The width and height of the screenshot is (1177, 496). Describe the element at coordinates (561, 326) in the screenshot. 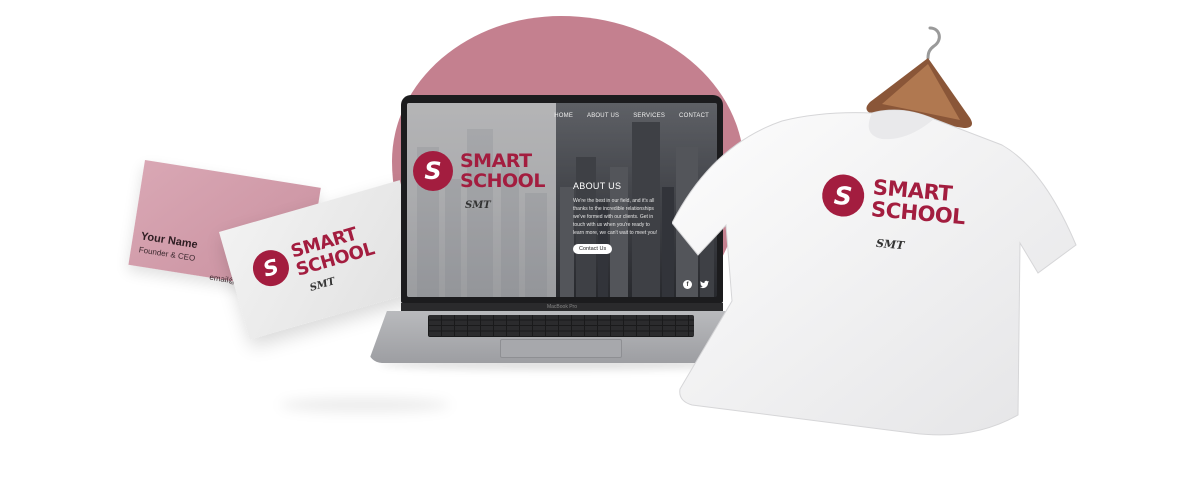

I see `laptop-keyboard` at that location.